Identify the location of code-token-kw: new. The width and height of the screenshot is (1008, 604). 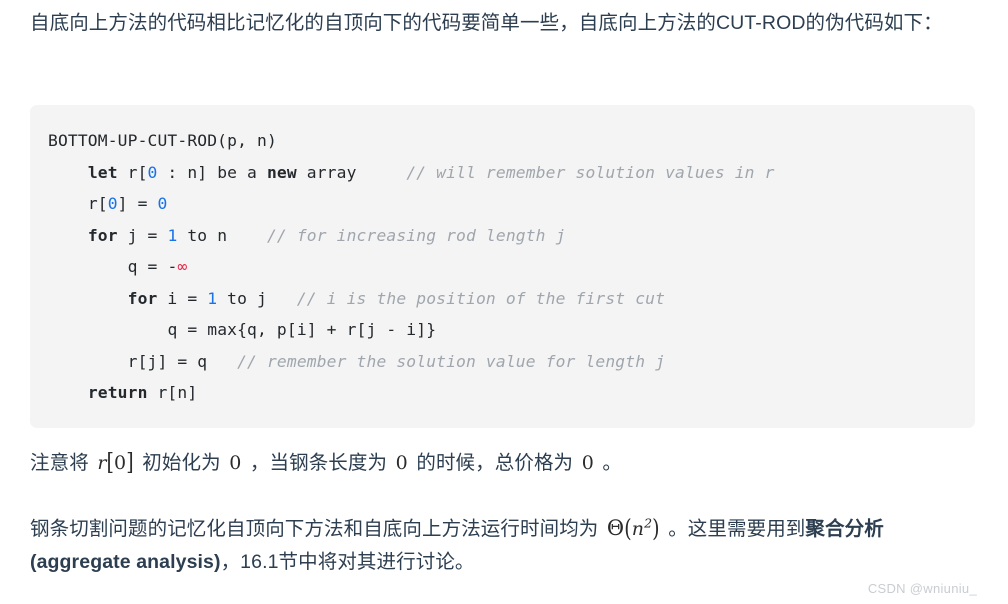
(281, 172).